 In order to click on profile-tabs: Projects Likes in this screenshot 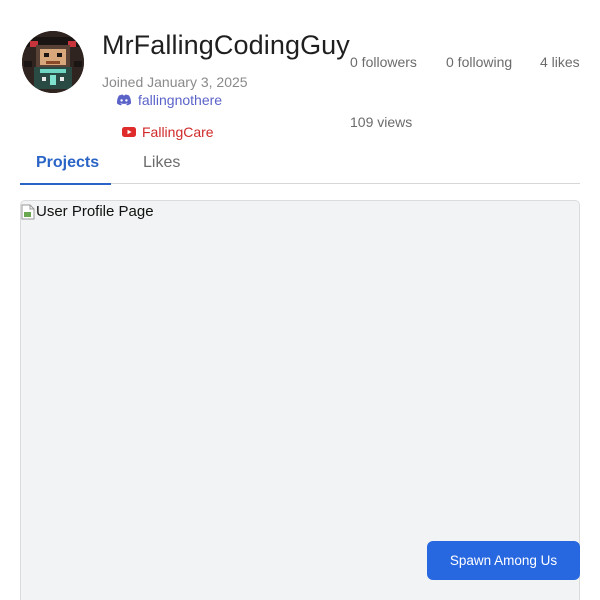, I will do `click(300, 167)`.